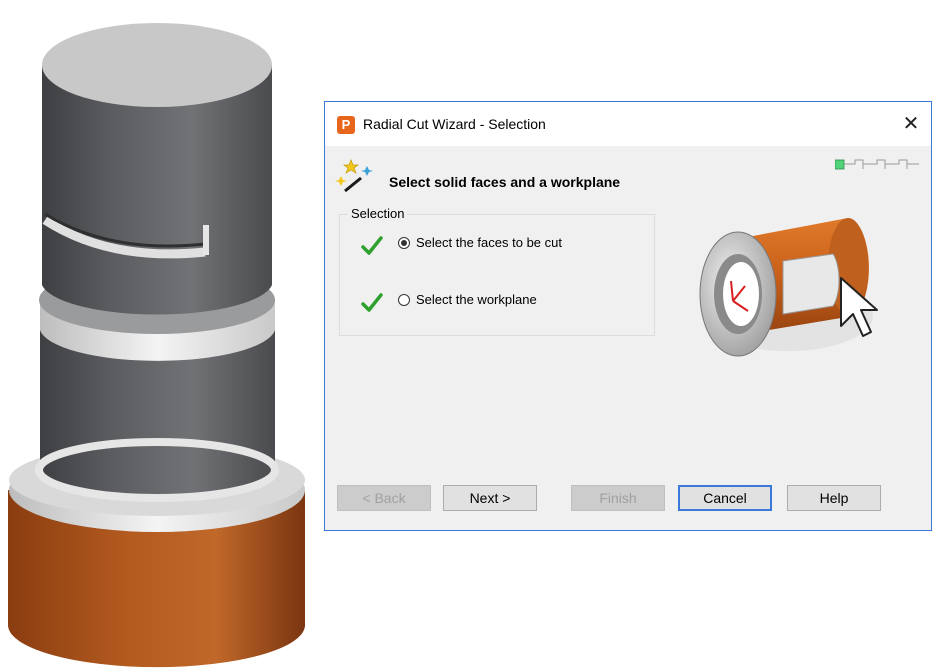 The image size is (932, 668). What do you see at coordinates (489, 242) in the screenshot?
I see `faces-radio-label: Select the faces to be cut` at bounding box center [489, 242].